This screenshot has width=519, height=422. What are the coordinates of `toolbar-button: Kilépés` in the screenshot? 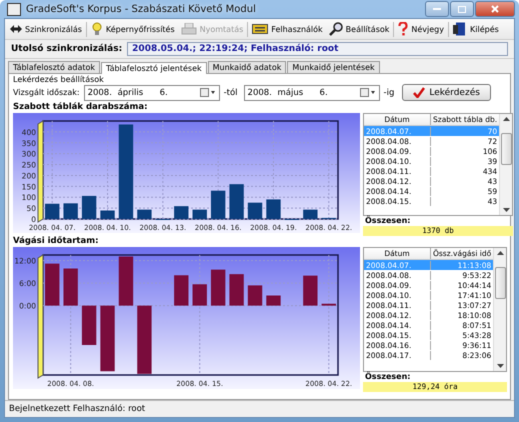 It's located at (476, 29).